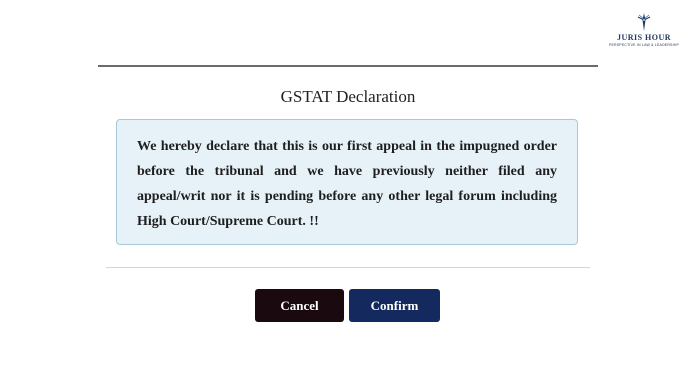  What do you see at coordinates (644, 22) in the screenshot?
I see `lighthouse-pen-icon` at bounding box center [644, 22].